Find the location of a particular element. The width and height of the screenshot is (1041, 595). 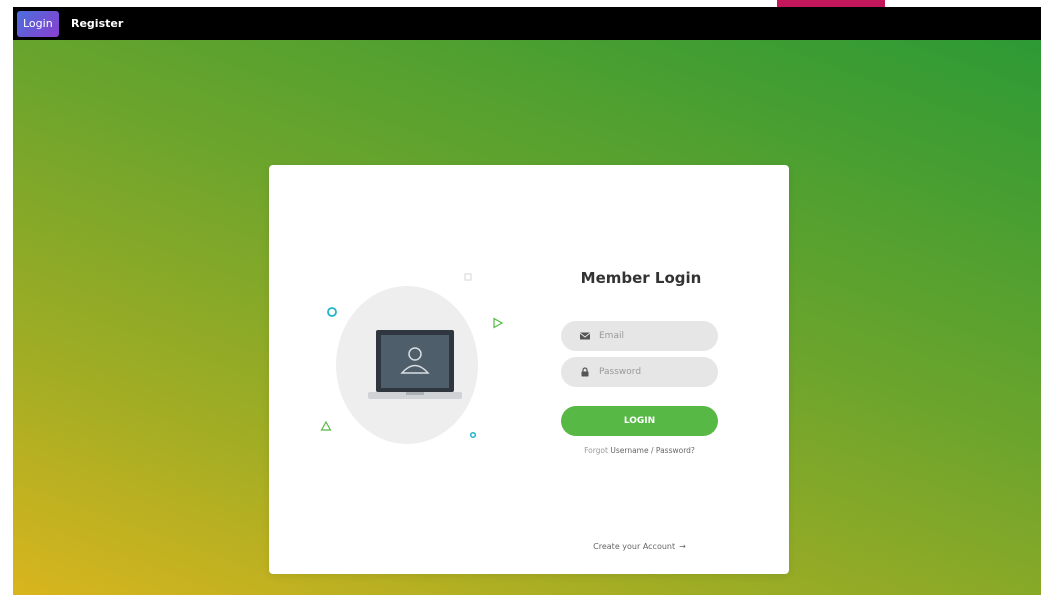

nav-register-link: Register is located at coordinates (97, 24).